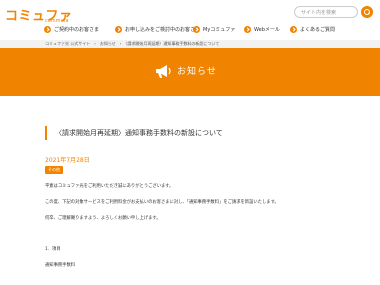 Image resolution: width=380 pixels, height=285 pixels. What do you see at coordinates (109, 186) in the screenshot?
I see `article-paragraph: 平素はコミュファ光をご利用いただき誠にありがとうございます。` at bounding box center [109, 186].